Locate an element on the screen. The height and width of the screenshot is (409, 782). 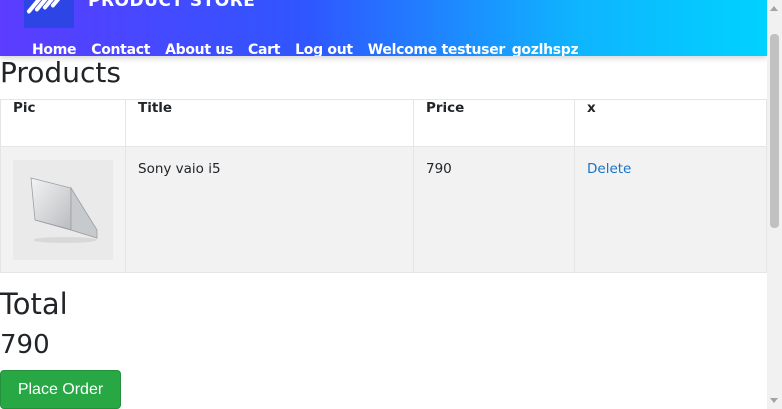
nav-about-link: About us is located at coordinates (199, 49).